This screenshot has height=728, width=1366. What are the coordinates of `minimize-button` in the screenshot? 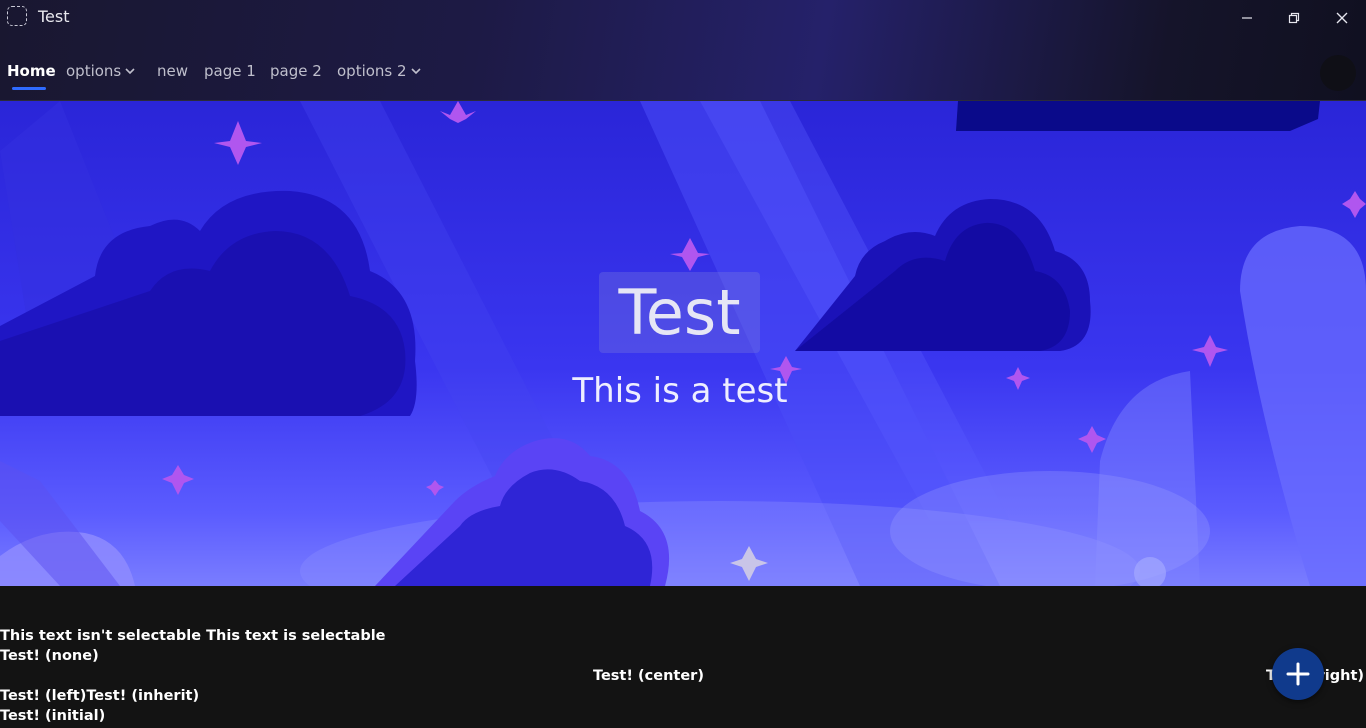 It's located at (1247, 18).